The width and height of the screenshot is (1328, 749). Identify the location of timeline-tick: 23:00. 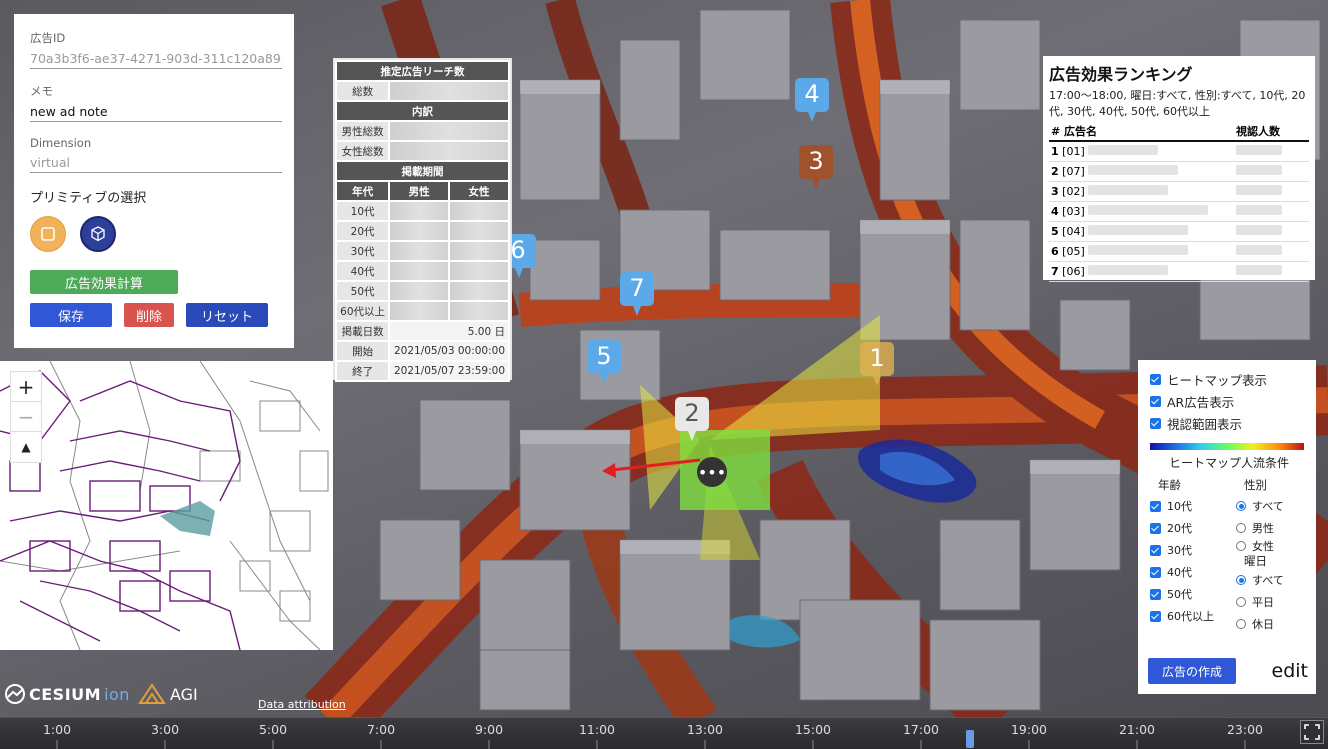
(1245, 729).